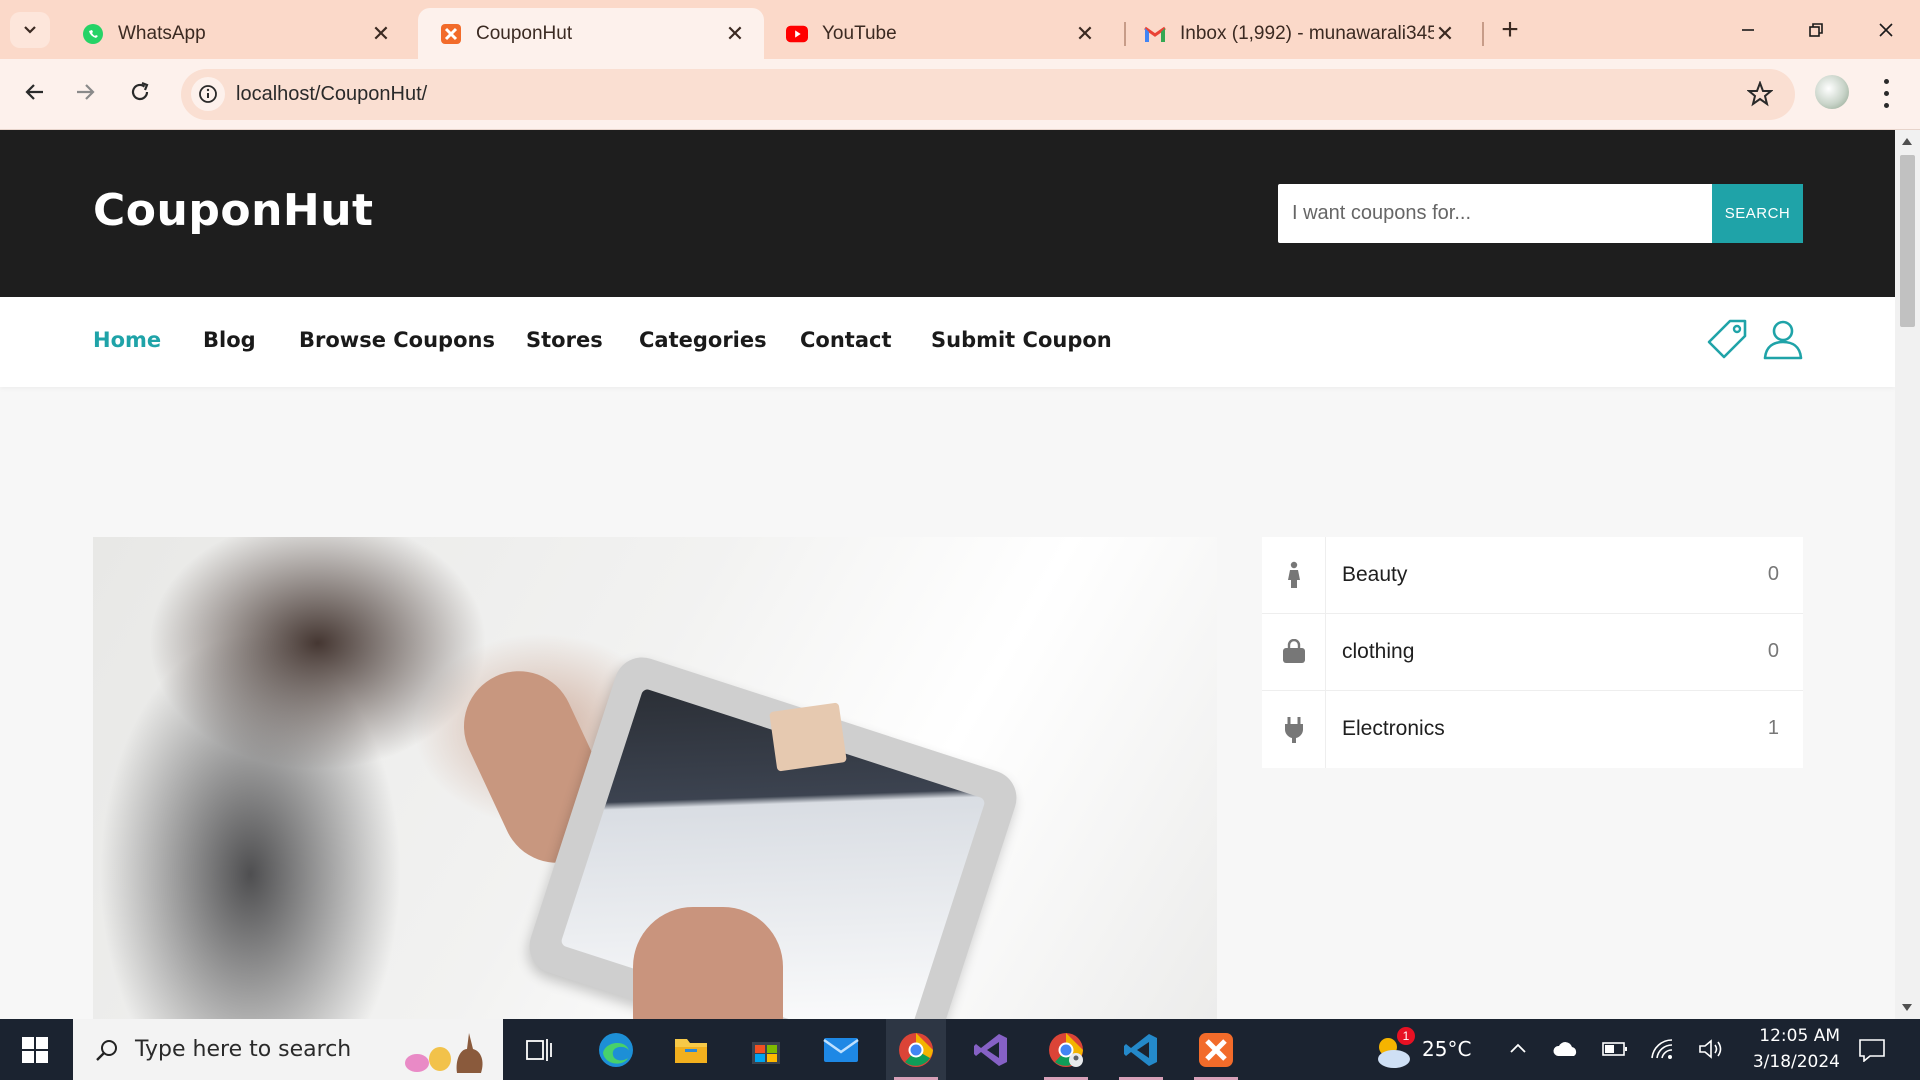 The height and width of the screenshot is (1080, 1920). What do you see at coordinates (1066, 1049) in the screenshot?
I see `chrome-profile-icon` at bounding box center [1066, 1049].